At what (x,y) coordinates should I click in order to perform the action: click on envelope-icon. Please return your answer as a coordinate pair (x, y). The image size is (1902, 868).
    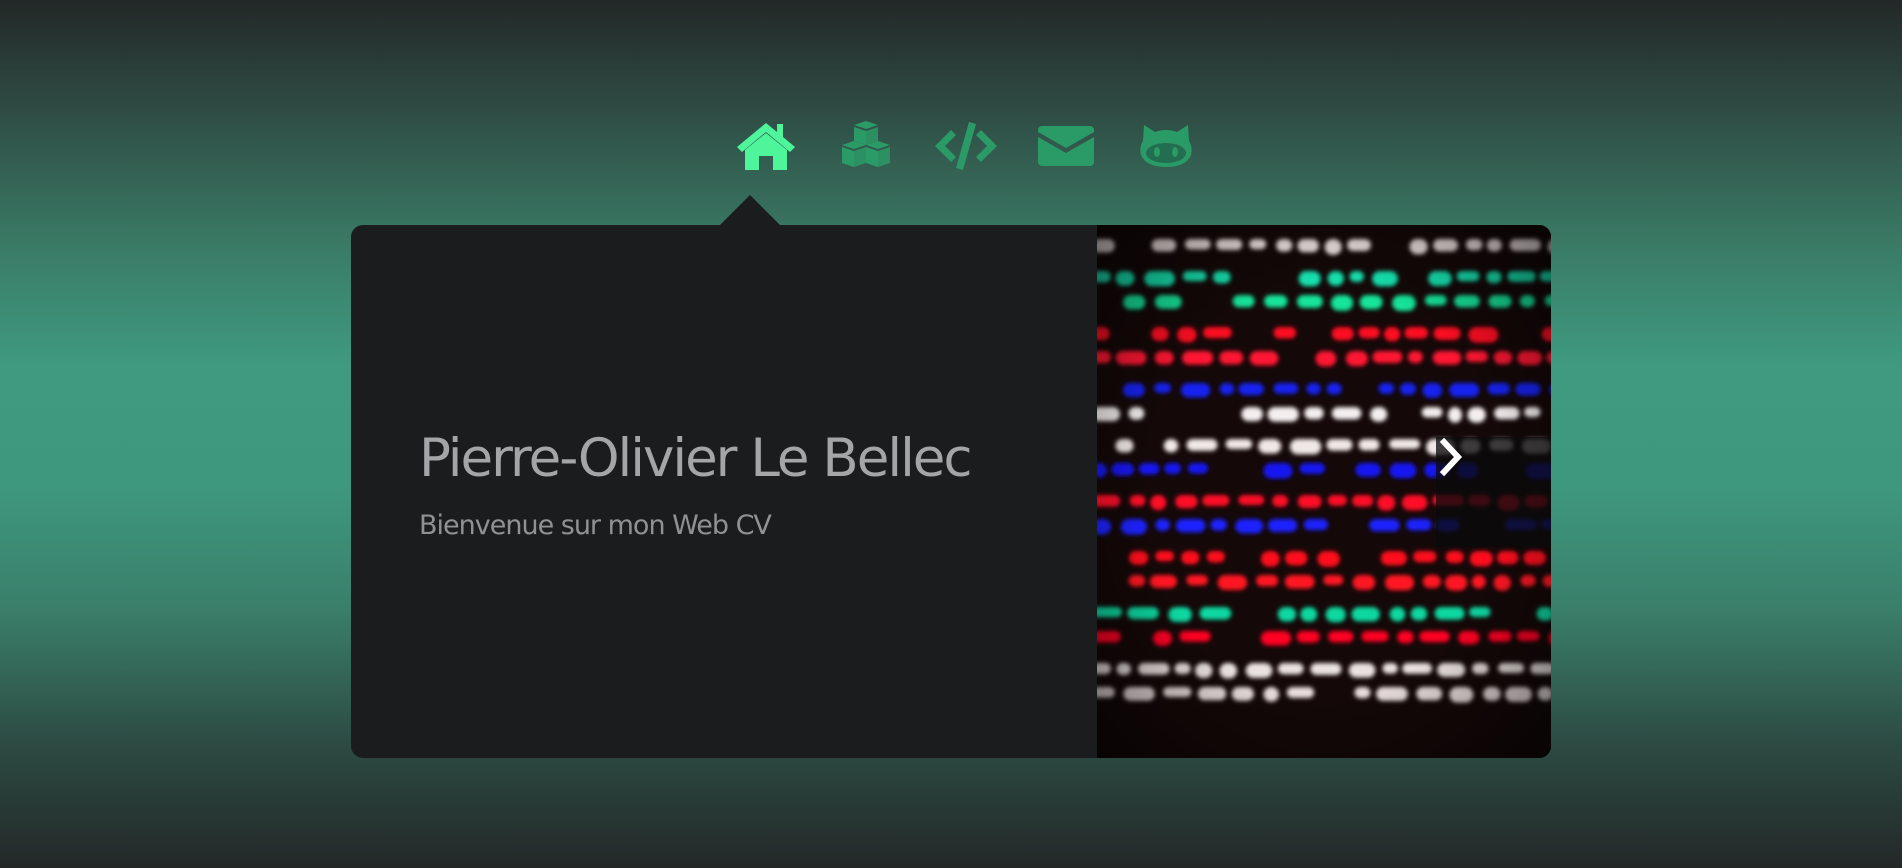
    Looking at the image, I should click on (1066, 146).